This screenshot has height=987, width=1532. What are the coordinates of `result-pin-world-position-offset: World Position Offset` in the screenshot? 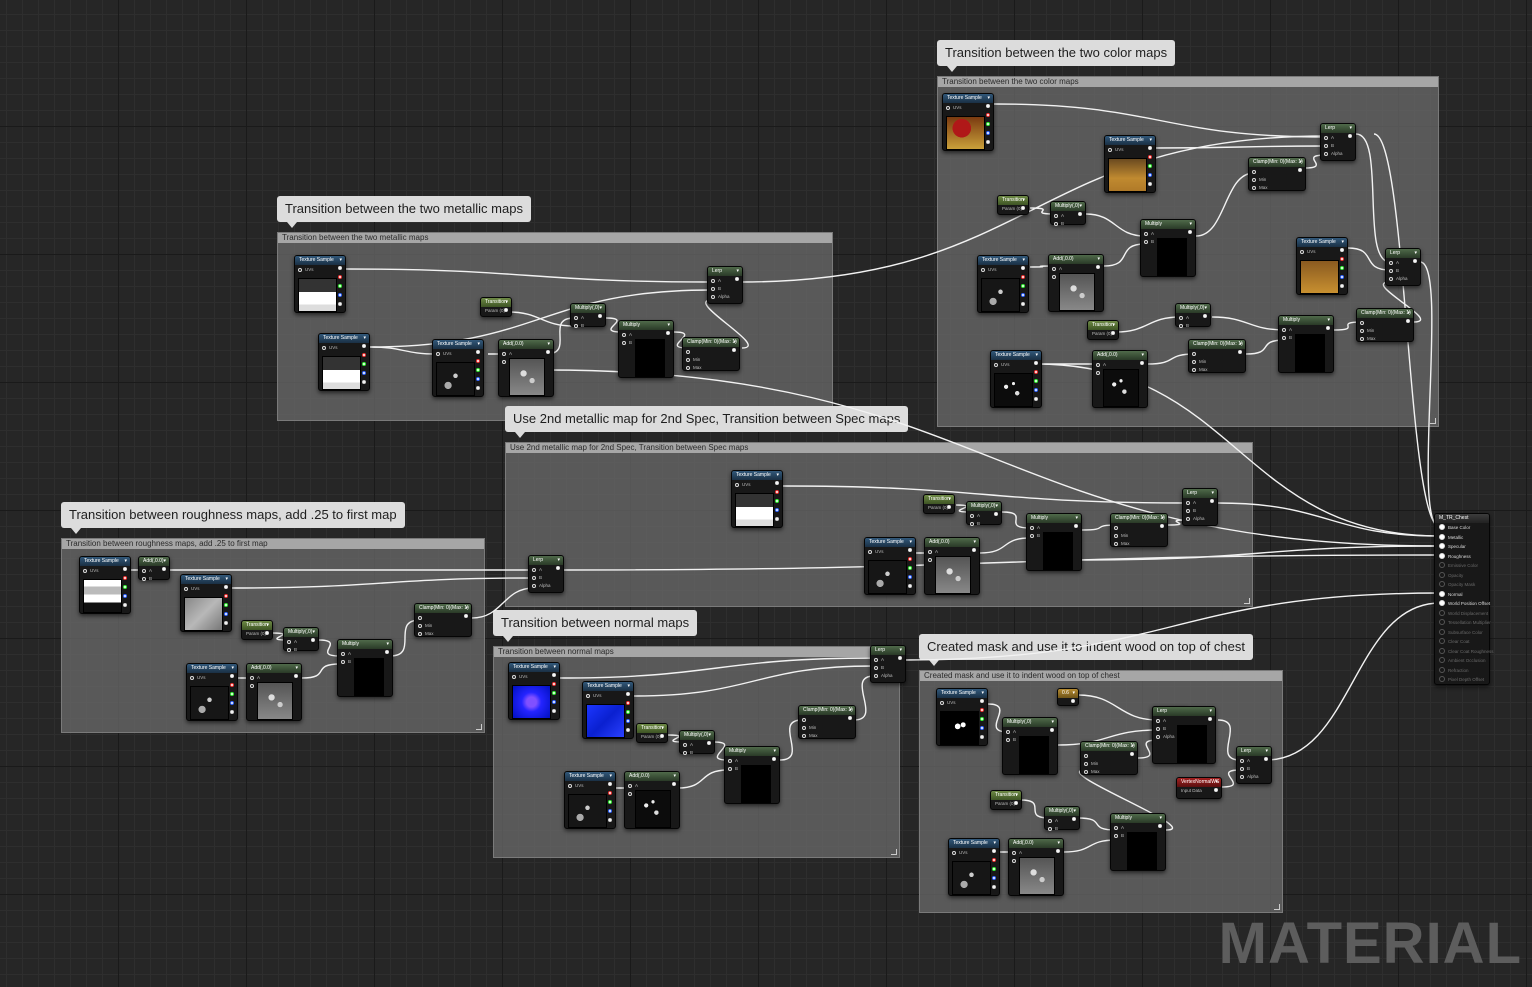 It's located at (1464, 603).